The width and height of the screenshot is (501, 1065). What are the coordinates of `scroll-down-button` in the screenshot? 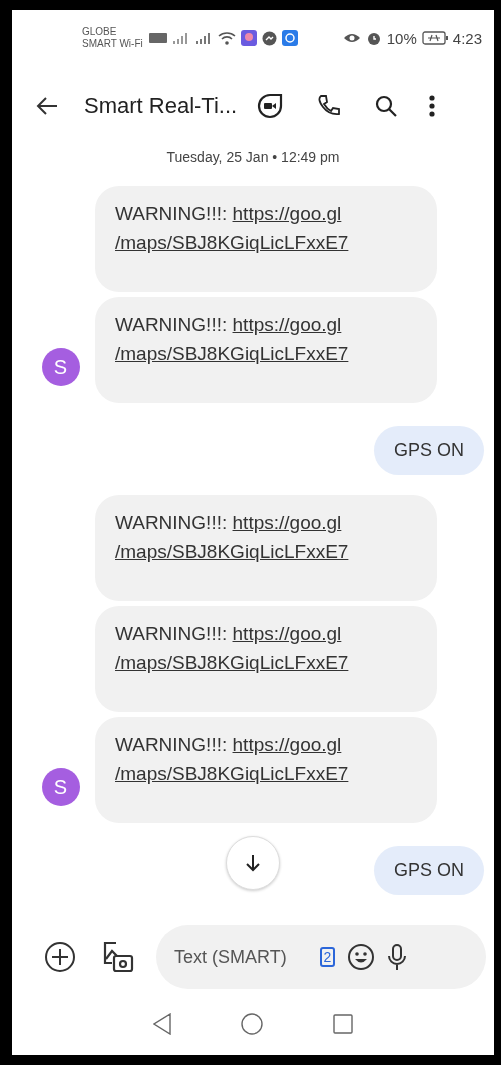 It's located at (253, 863).